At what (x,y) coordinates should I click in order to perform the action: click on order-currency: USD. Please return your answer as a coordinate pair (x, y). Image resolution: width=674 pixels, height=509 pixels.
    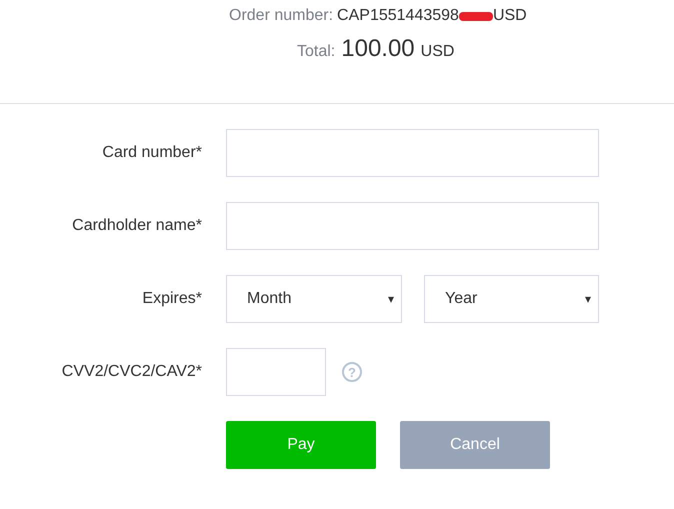
    Looking at the image, I should click on (509, 16).